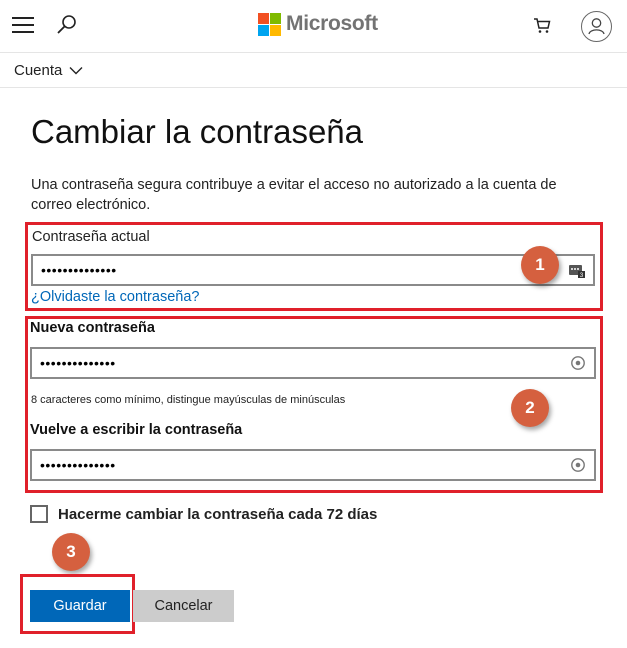 The image size is (627, 648). What do you see at coordinates (136, 430) in the screenshot?
I see `confirm-password-label: Vuelve a escribir la contraseña` at bounding box center [136, 430].